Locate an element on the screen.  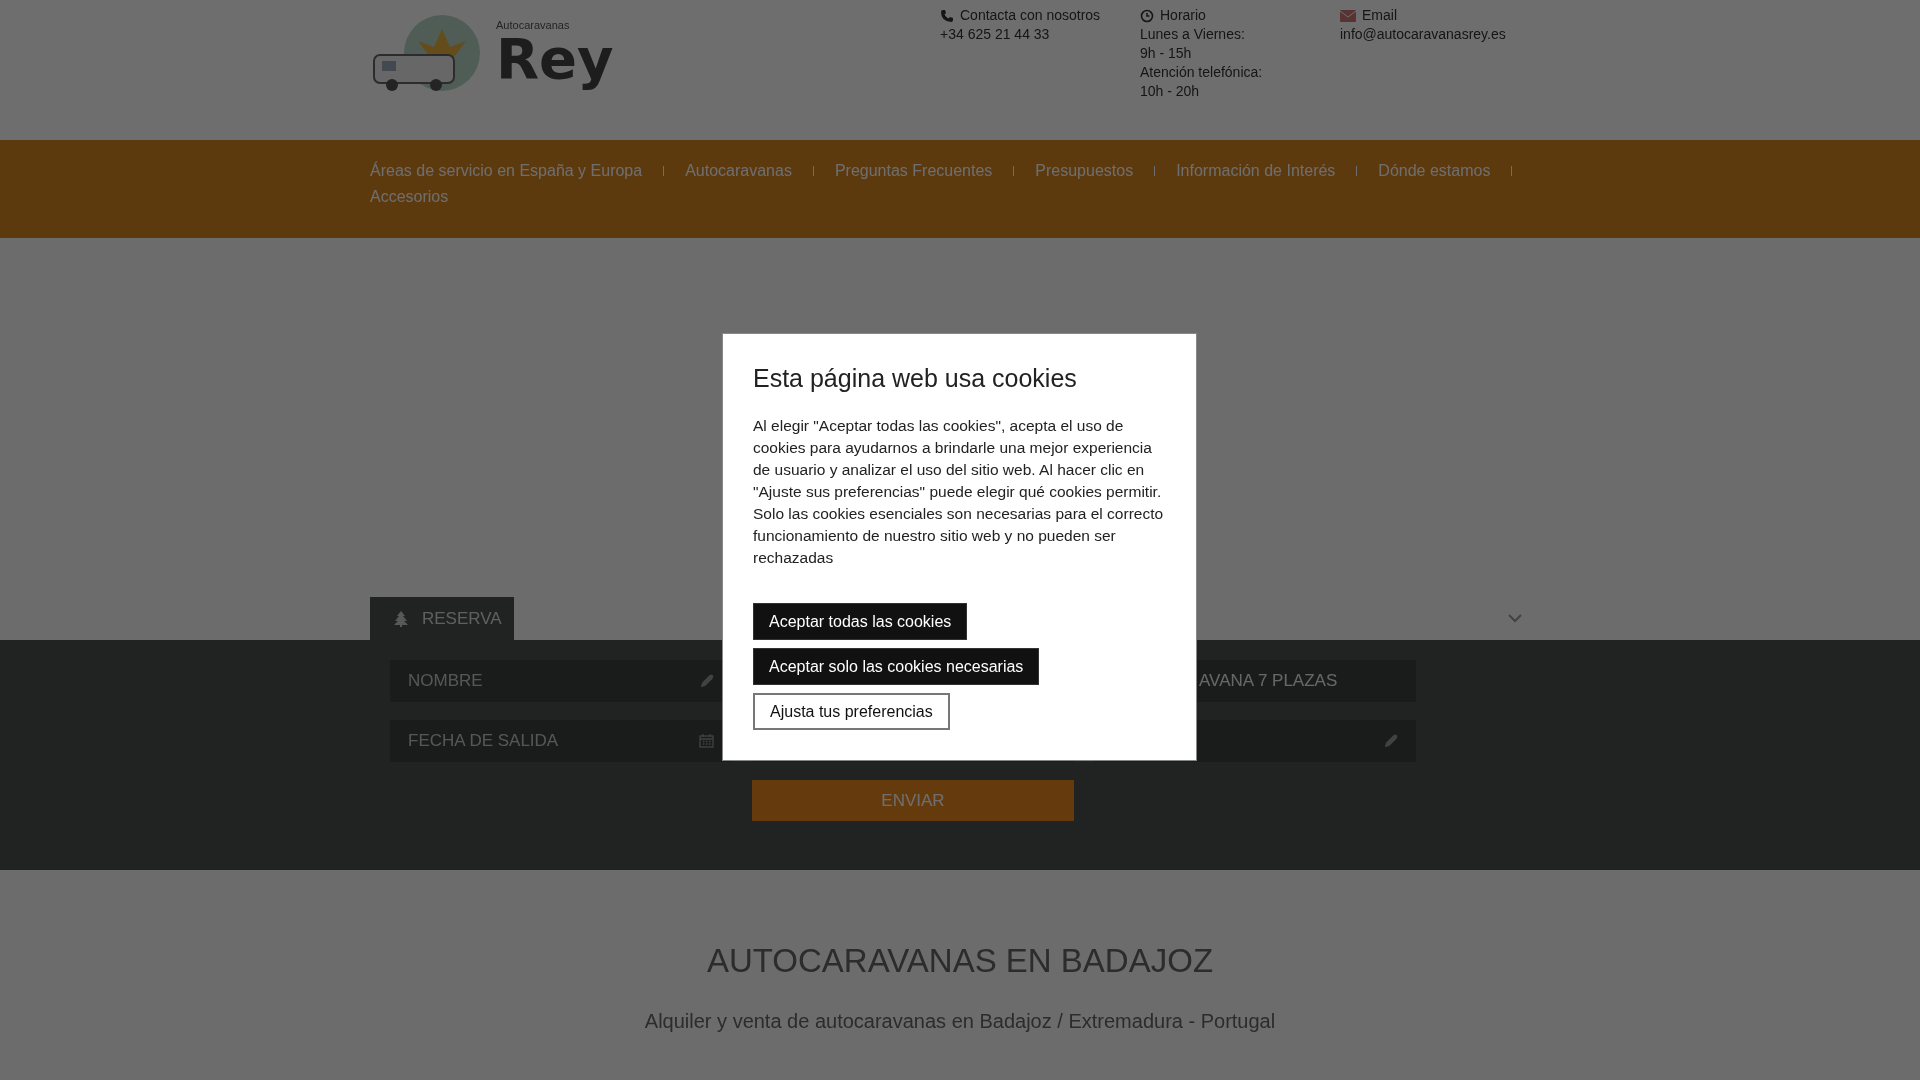
dialog-title: Esta página web usa cookies is located at coordinates (915, 378).